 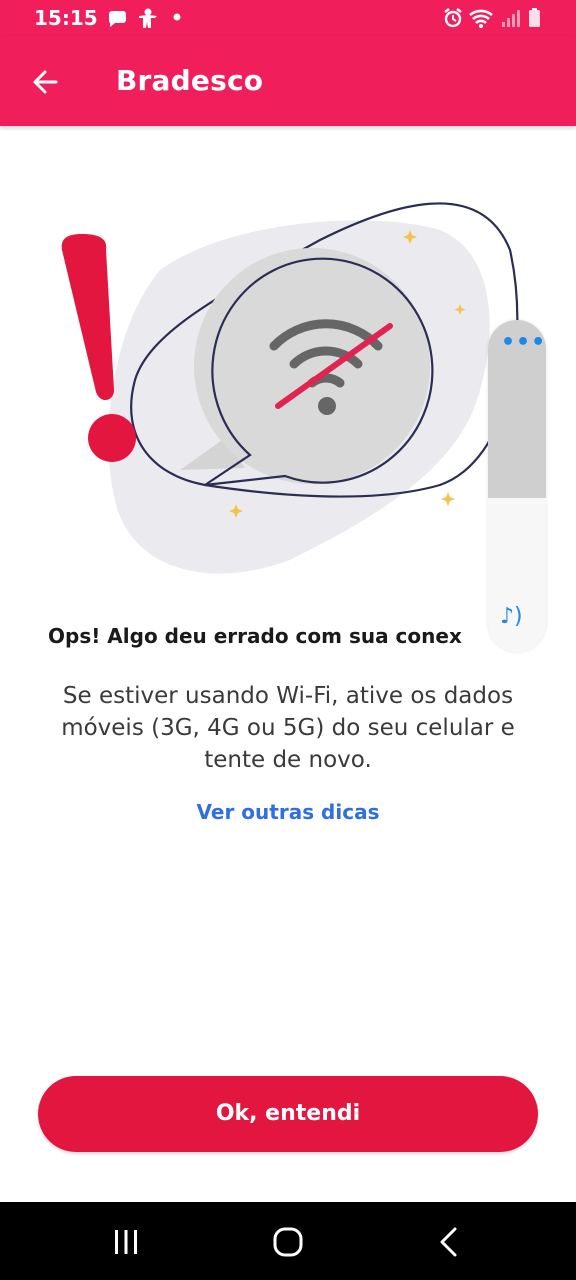 I want to click on back-icon, so click(x=448, y=1242).